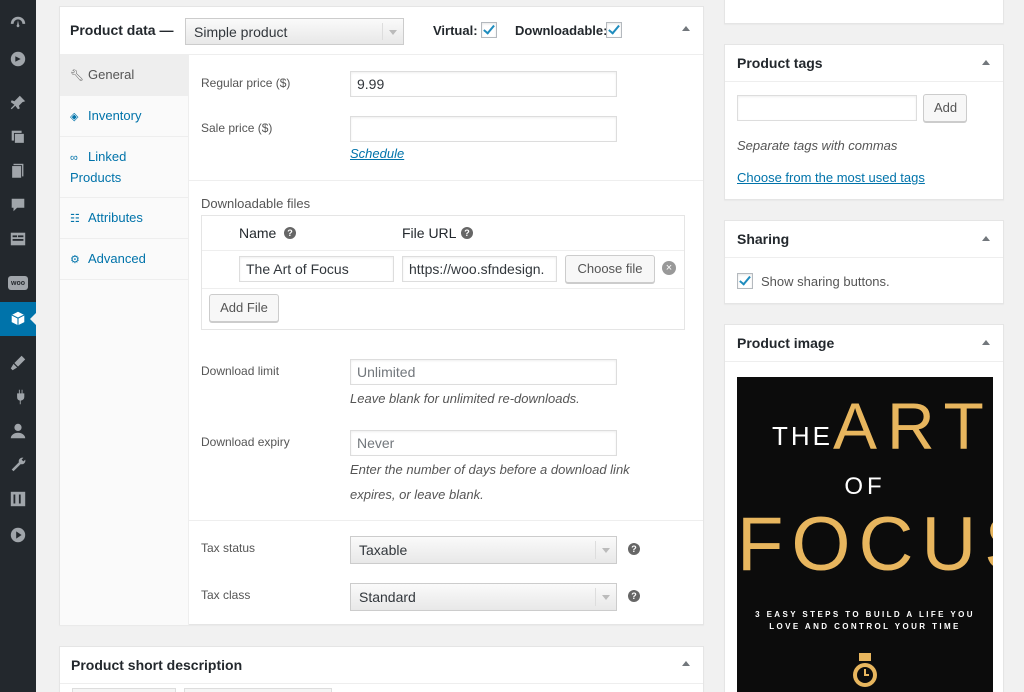 Image resolution: width=1024 pixels, height=692 pixels. I want to click on tags-help: Separate tags with commas, so click(817, 145).